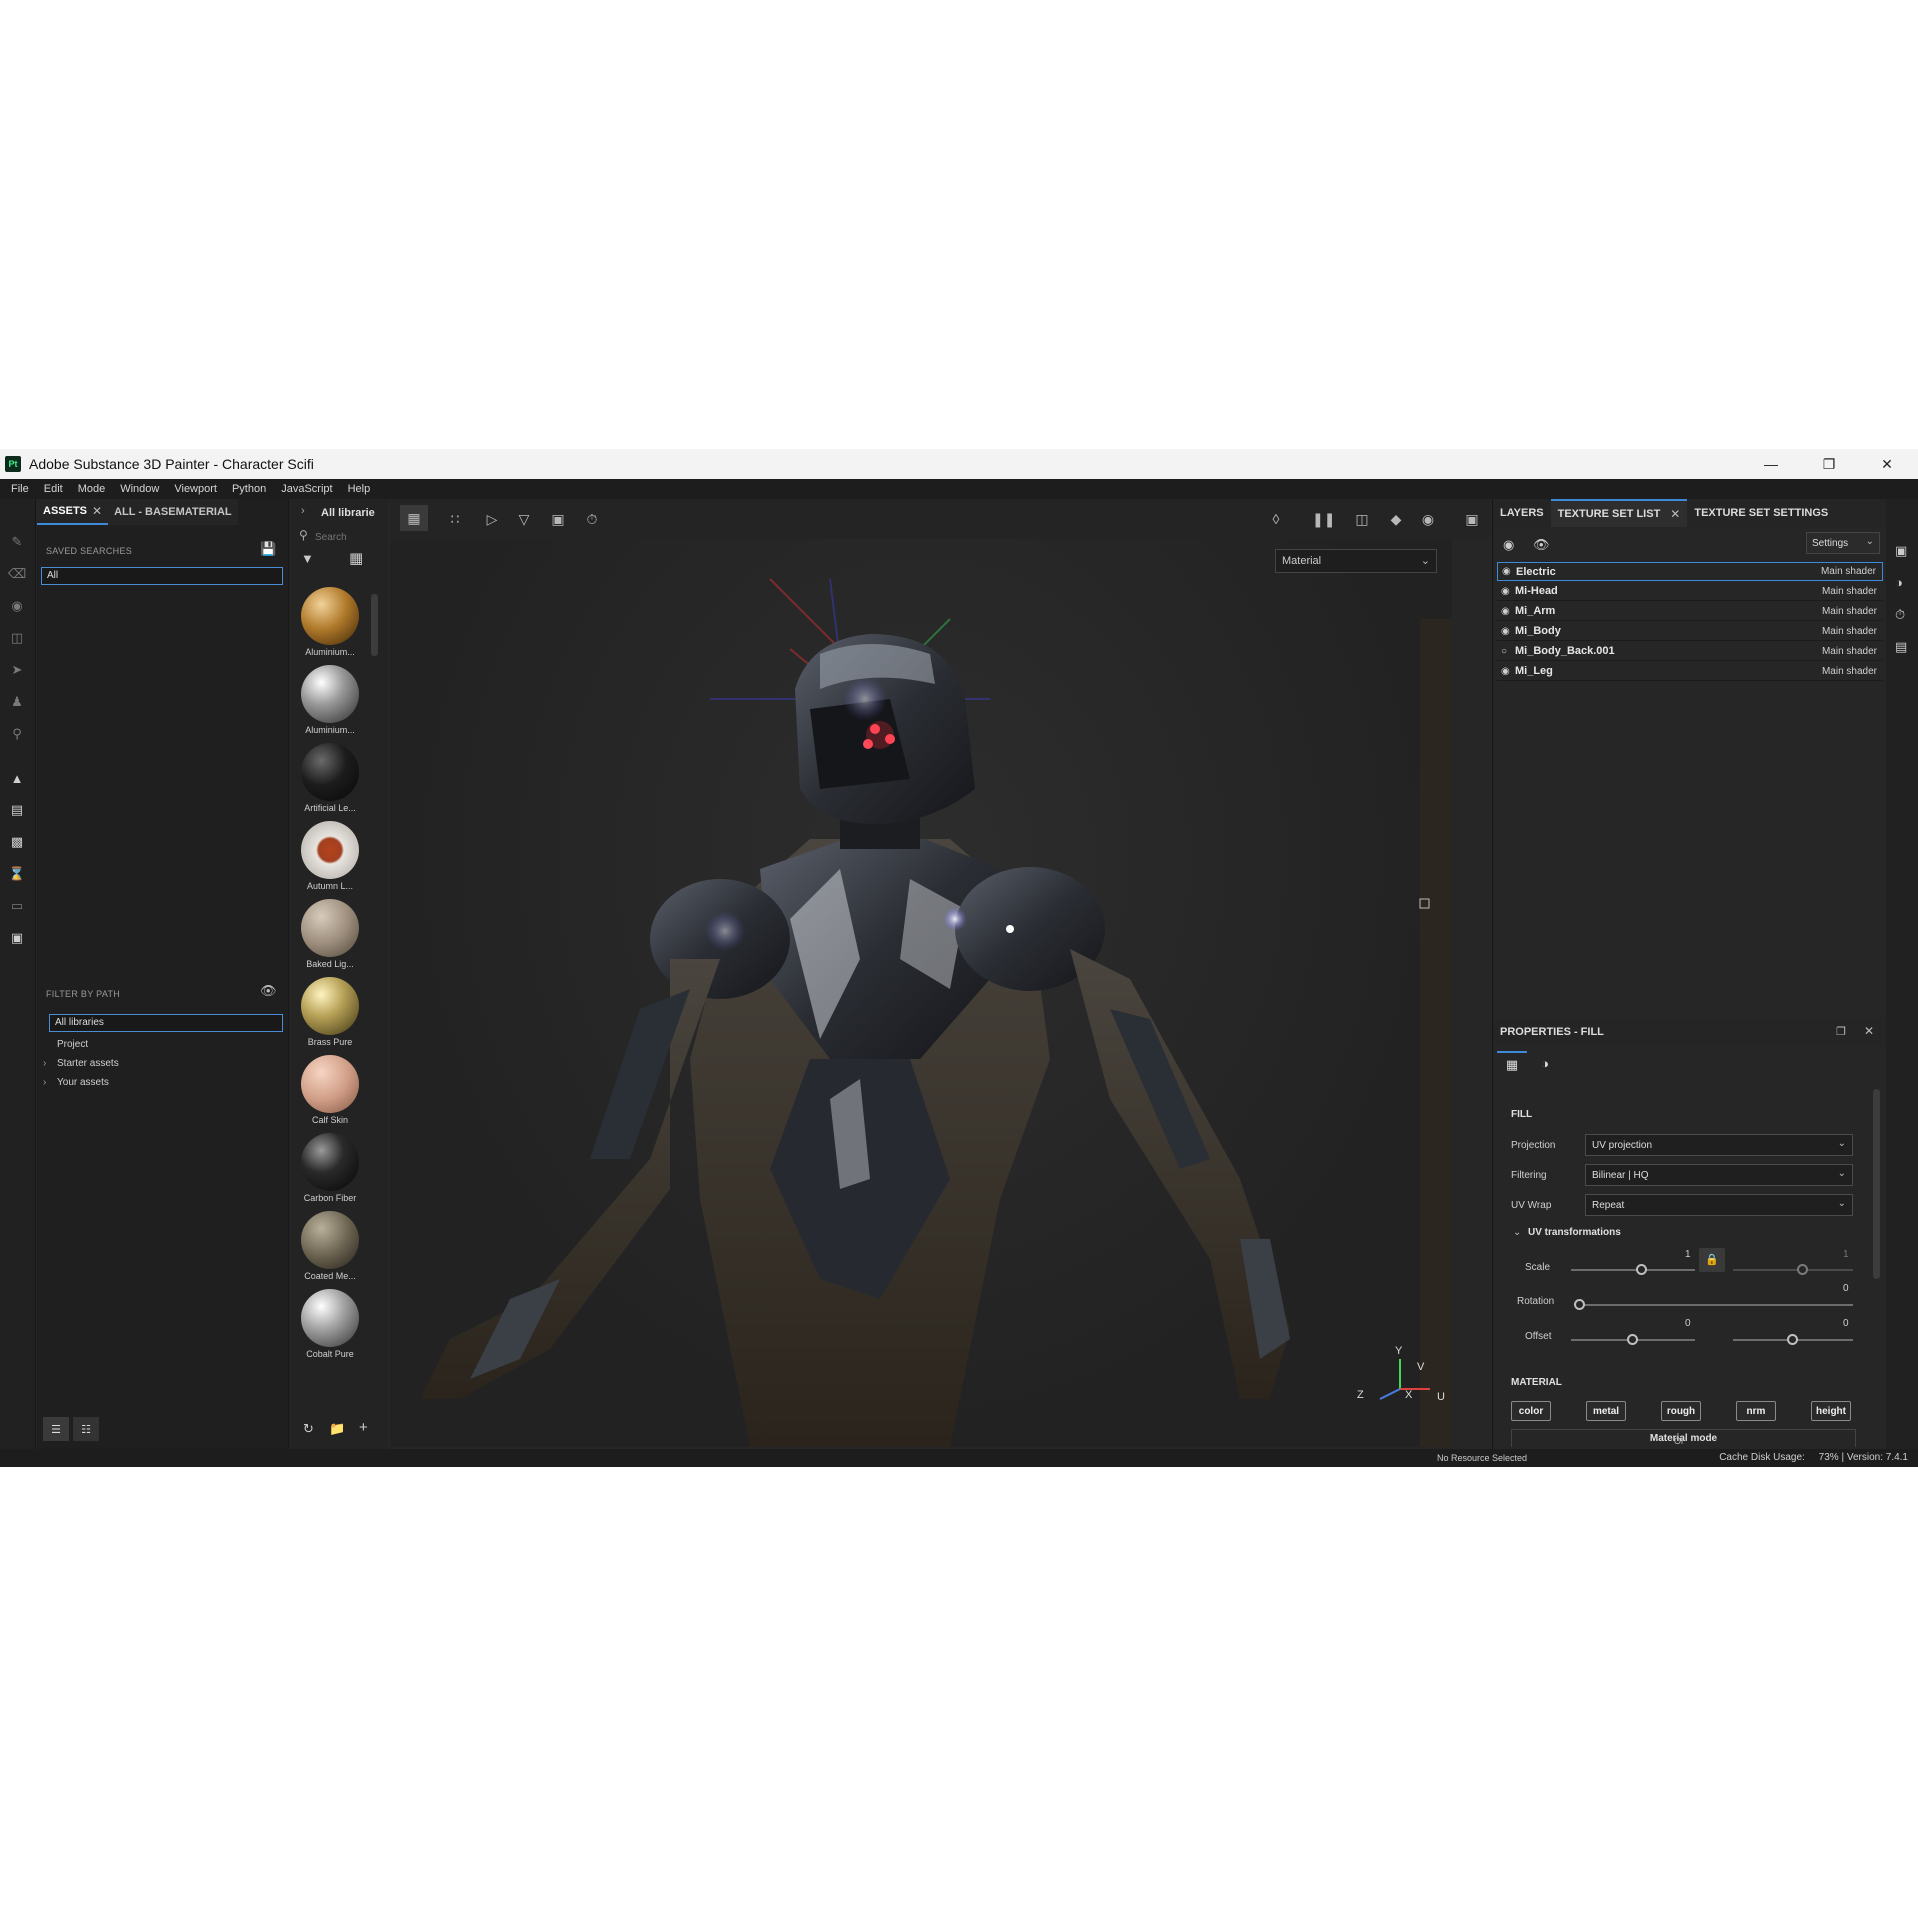 This screenshot has height=1918, width=1918. I want to click on export-icon: ▲, so click(17, 778).